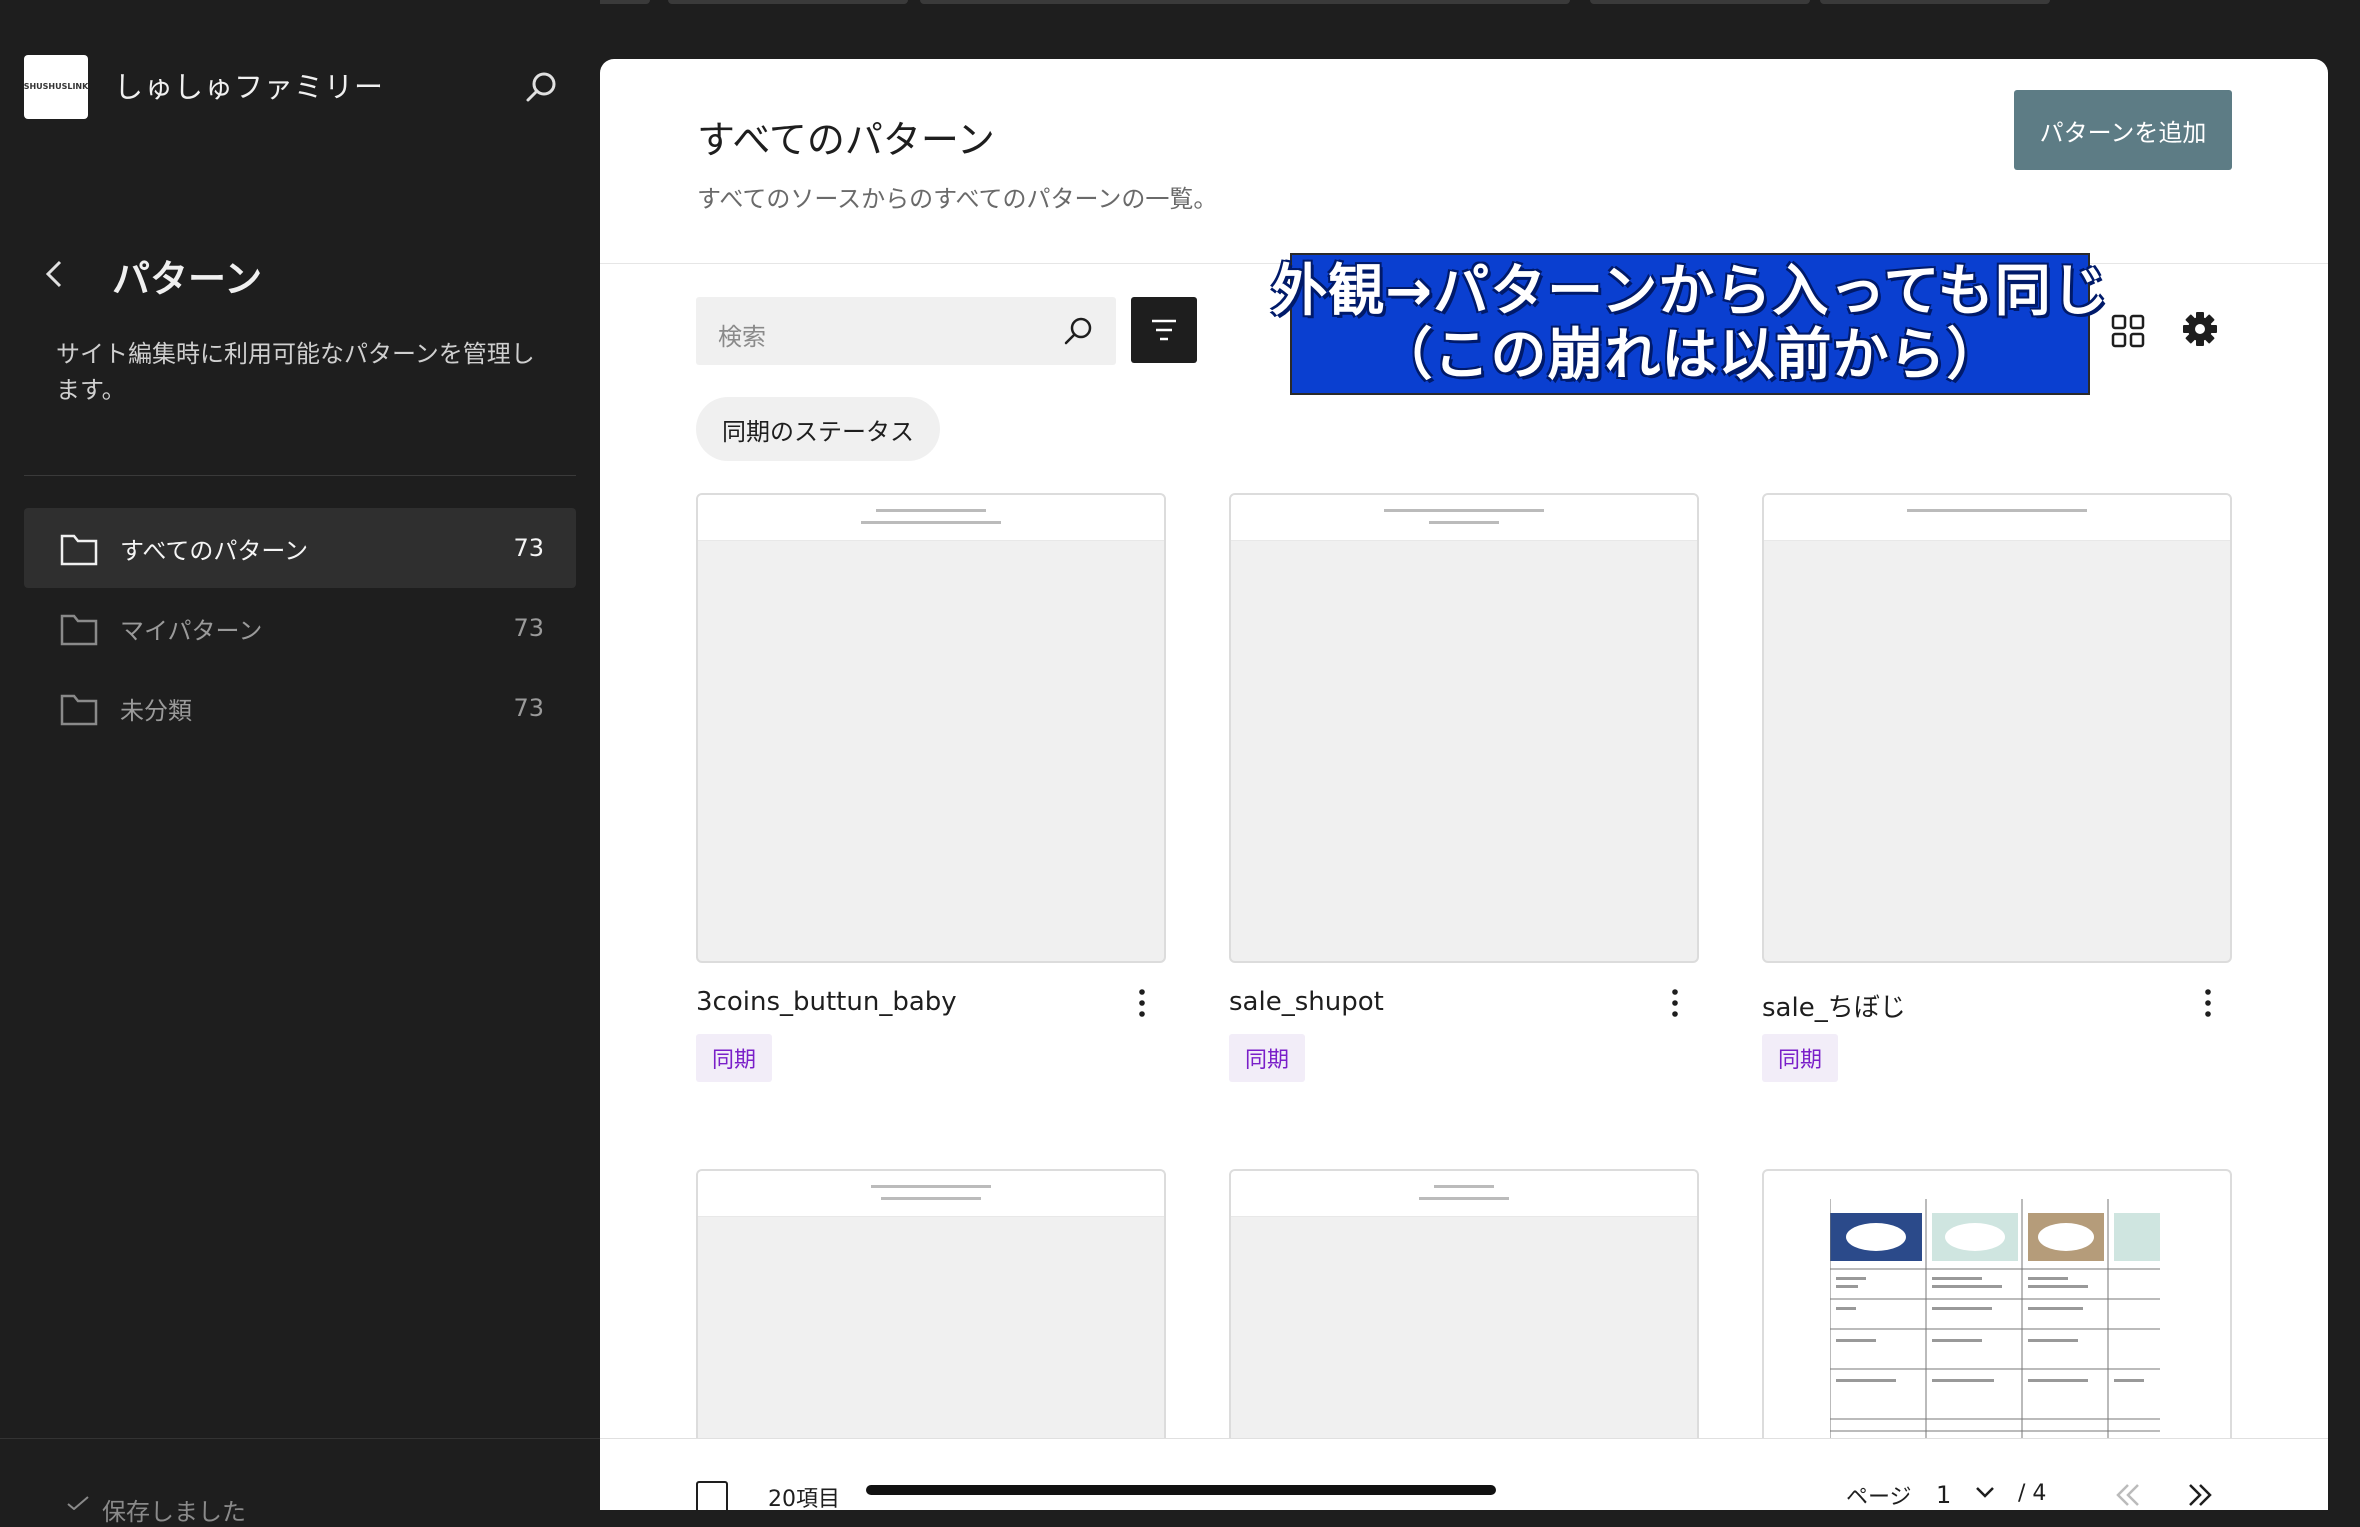  Describe the element at coordinates (1879, 1497) in the screenshot. I see `page-label: ページ` at that location.